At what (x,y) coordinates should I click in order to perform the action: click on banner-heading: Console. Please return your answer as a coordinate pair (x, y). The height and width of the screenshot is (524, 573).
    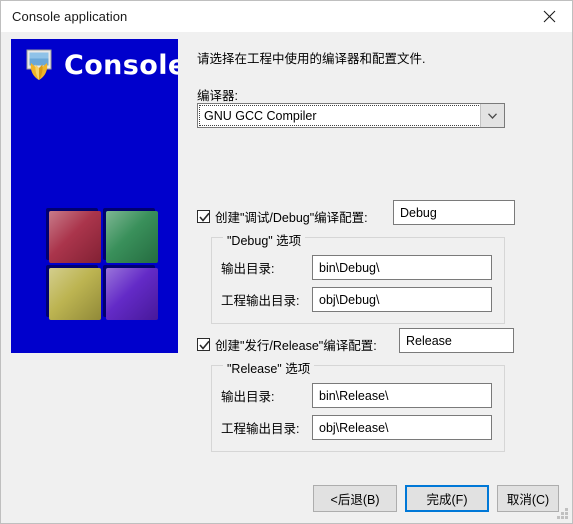
    Looking at the image, I should click on (100, 65).